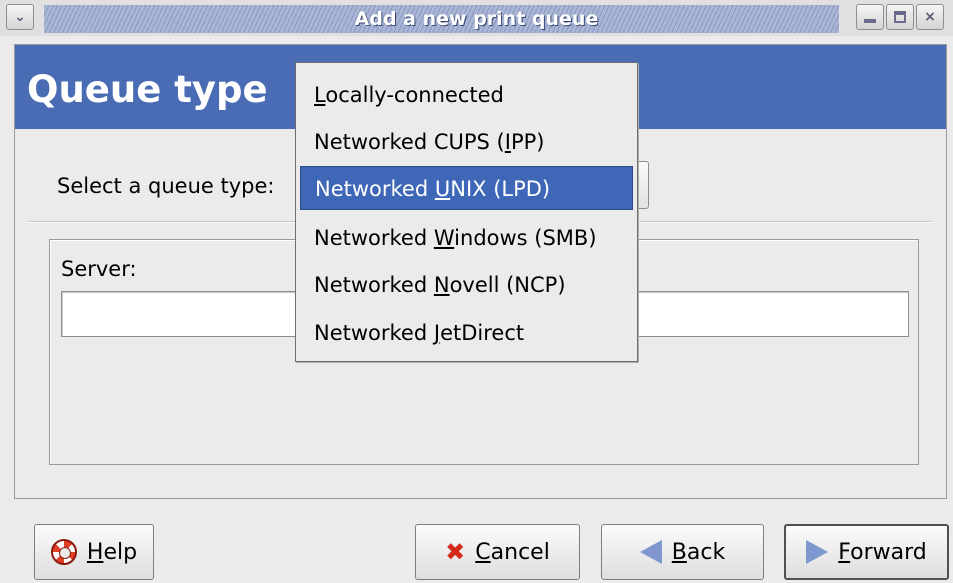 This screenshot has height=583, width=953. Describe the element at coordinates (112, 552) in the screenshot. I see `help-button-label: Help` at that location.